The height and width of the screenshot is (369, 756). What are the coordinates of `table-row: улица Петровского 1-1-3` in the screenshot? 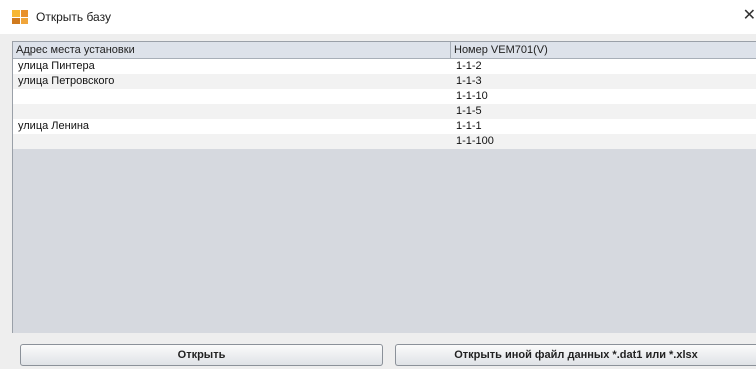 It's located at (384, 81).